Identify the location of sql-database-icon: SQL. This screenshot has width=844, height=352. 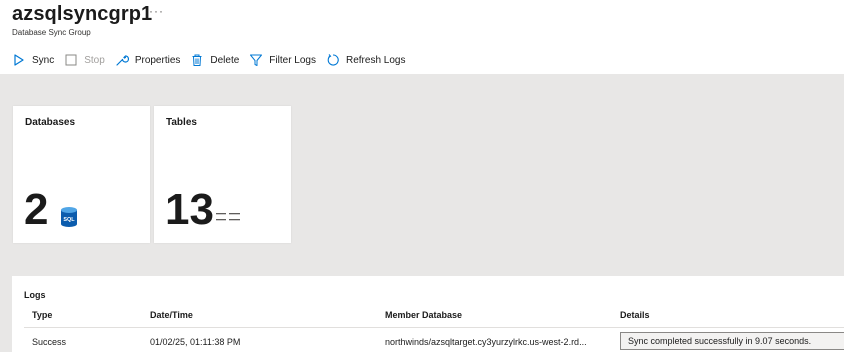
(69, 219).